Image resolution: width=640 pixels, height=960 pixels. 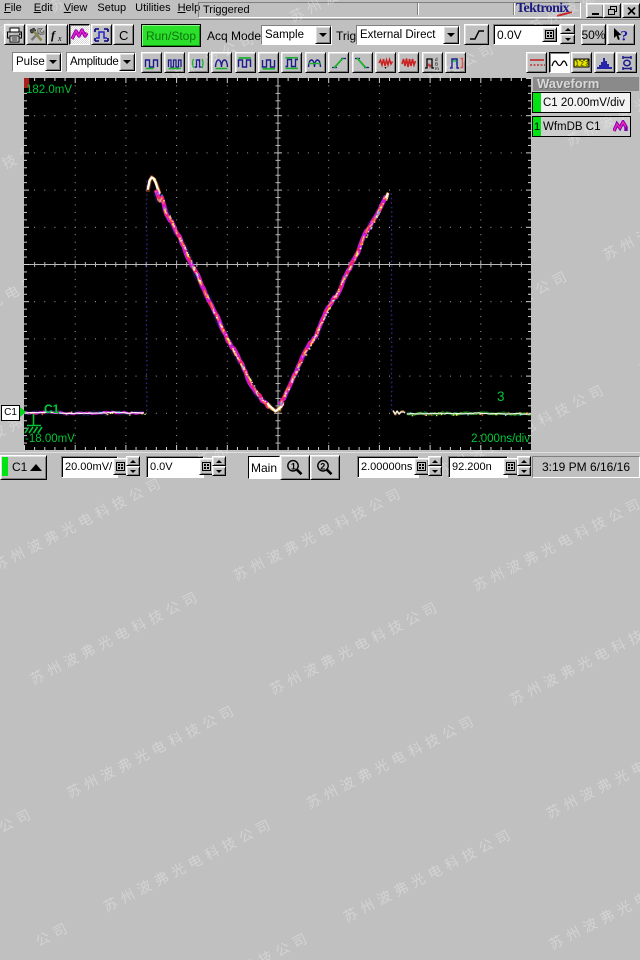 I want to click on amplitude-measurement-button, so click(x=292, y=62).